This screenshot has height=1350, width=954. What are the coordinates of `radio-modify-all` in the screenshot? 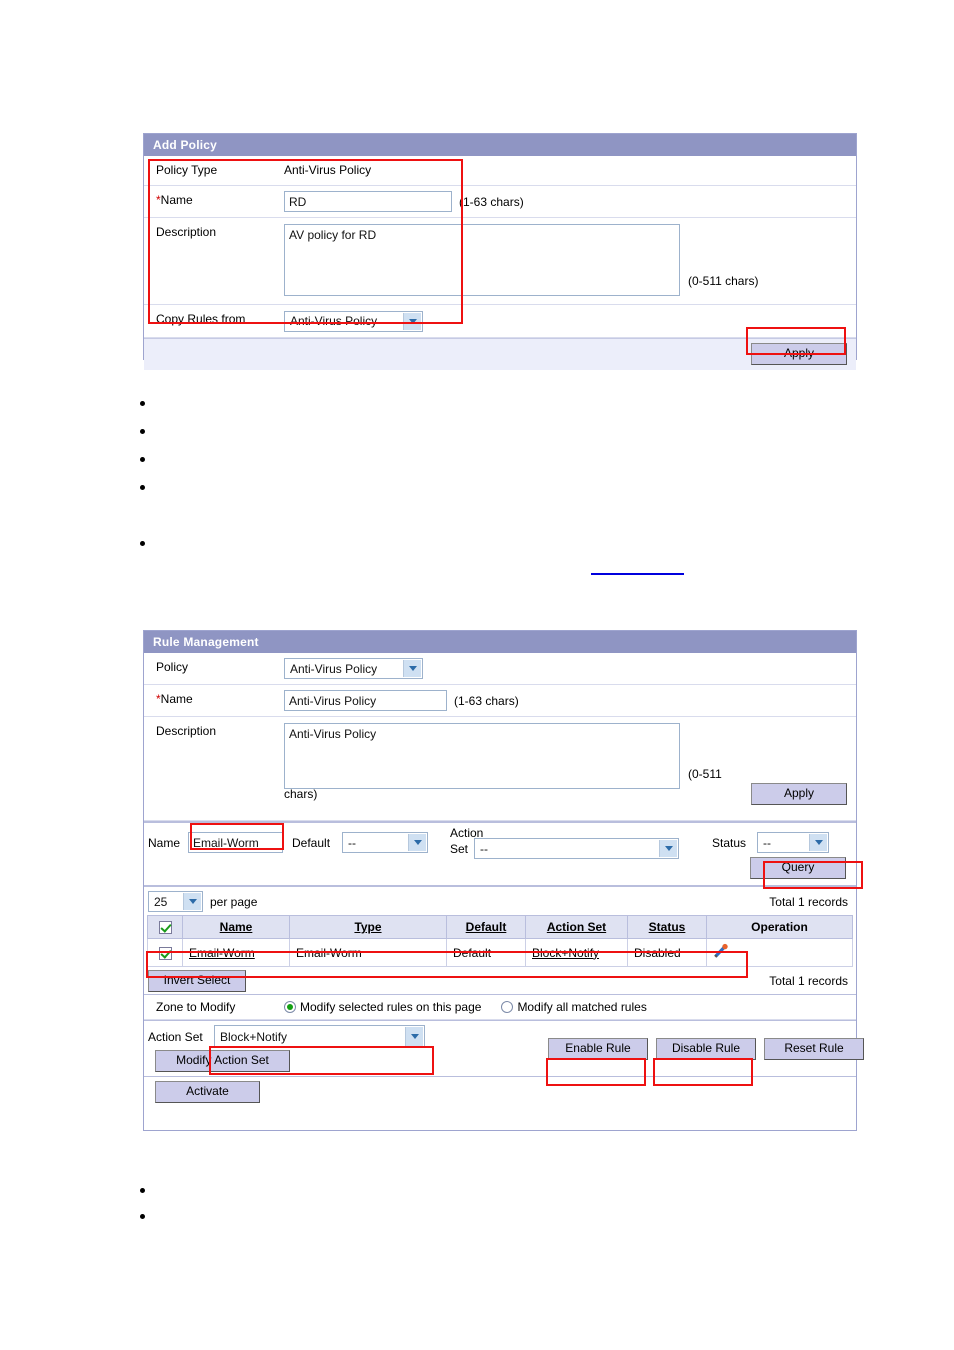 It's located at (507, 1007).